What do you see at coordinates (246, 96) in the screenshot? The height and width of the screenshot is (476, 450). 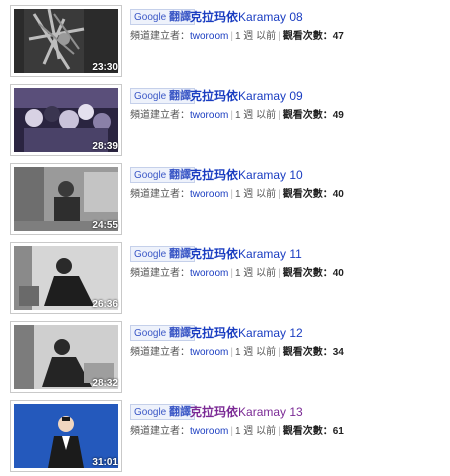 I see `video-title-link: 克拉玛依Karamay 09` at bounding box center [246, 96].